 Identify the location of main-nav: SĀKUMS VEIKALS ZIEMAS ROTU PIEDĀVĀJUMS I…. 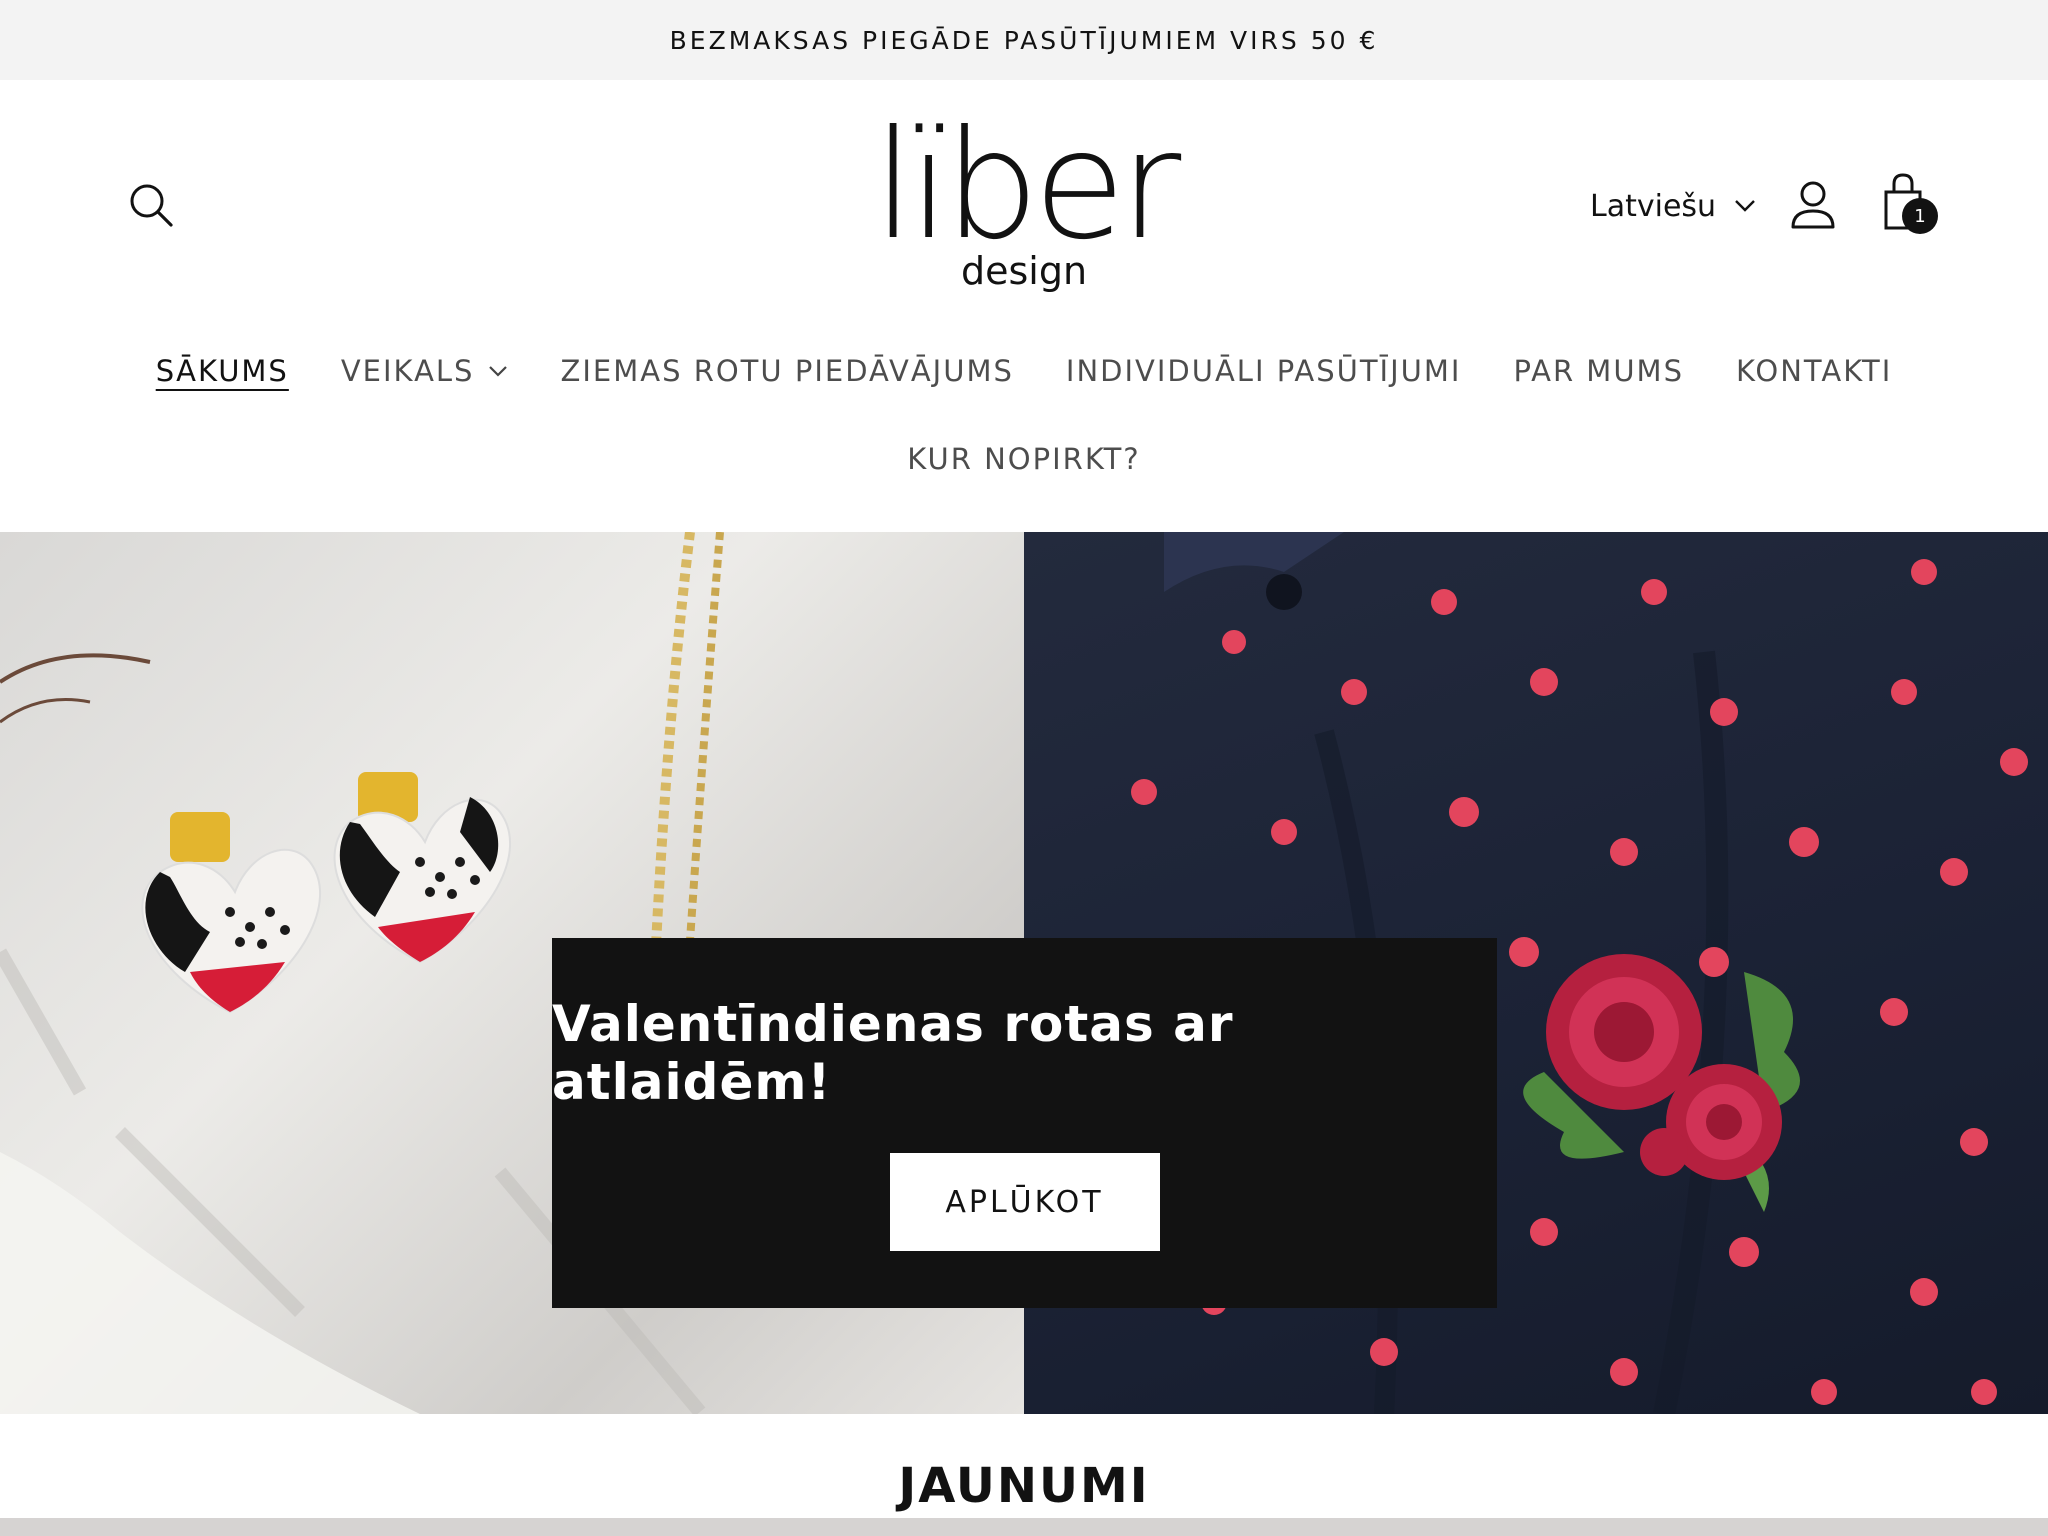
(1024, 371).